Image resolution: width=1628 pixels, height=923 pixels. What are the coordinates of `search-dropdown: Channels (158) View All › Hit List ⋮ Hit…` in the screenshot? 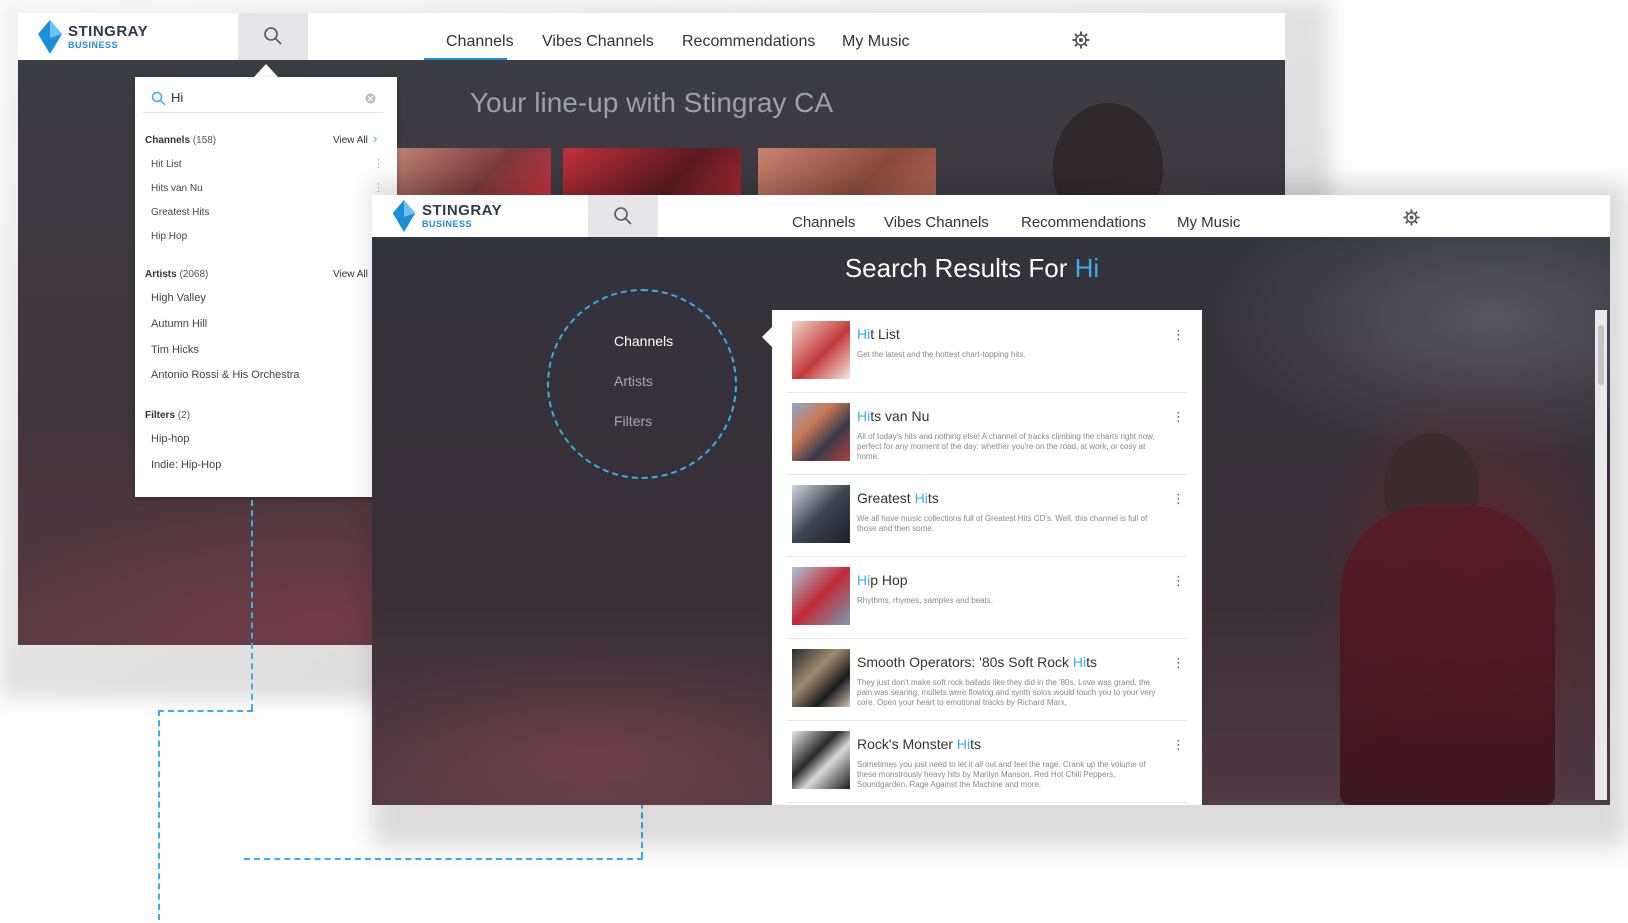 It's located at (266, 287).